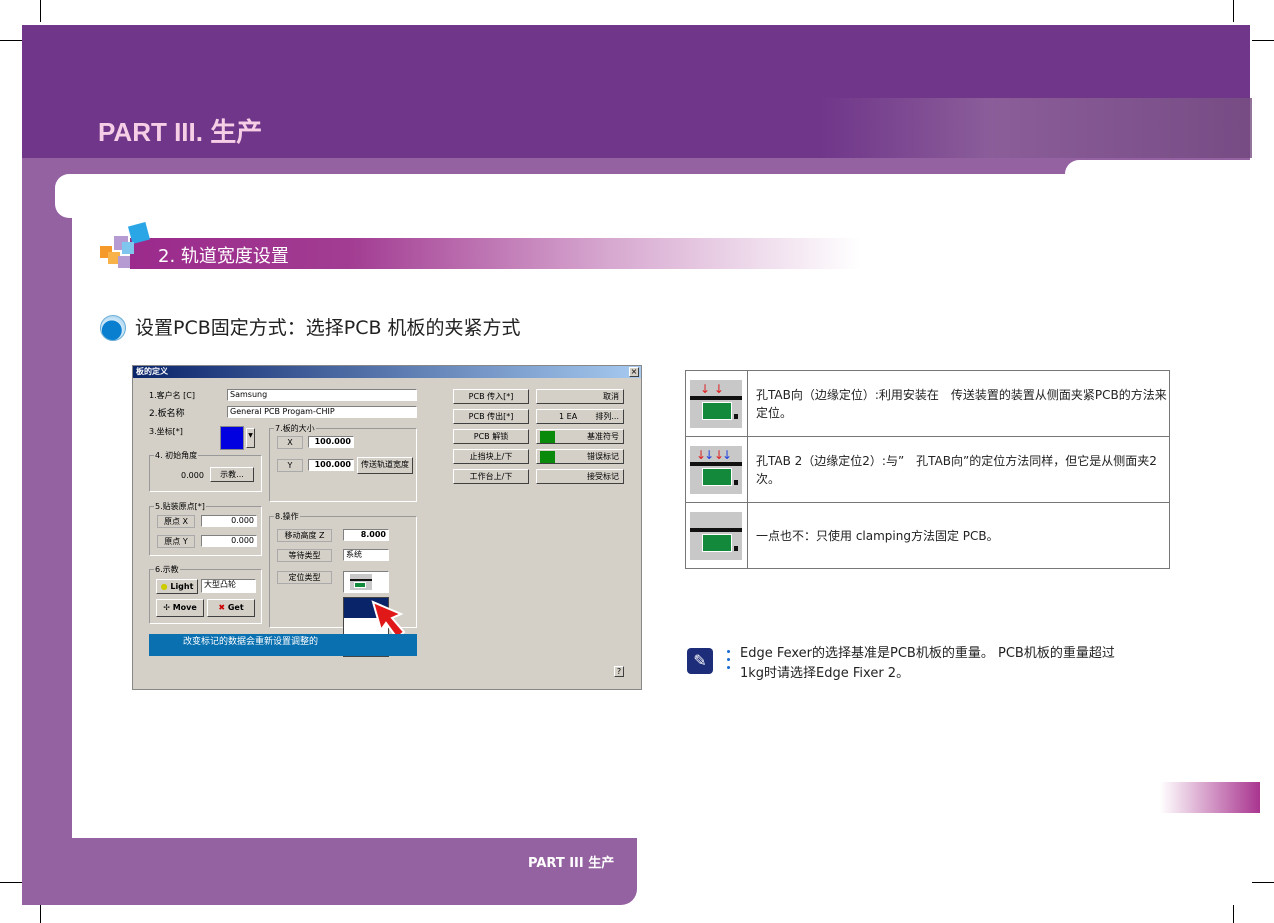 The height and width of the screenshot is (923, 1274). I want to click on table-row: 一点也不：只使用 clamping方法固定 PCB。, so click(927, 535).